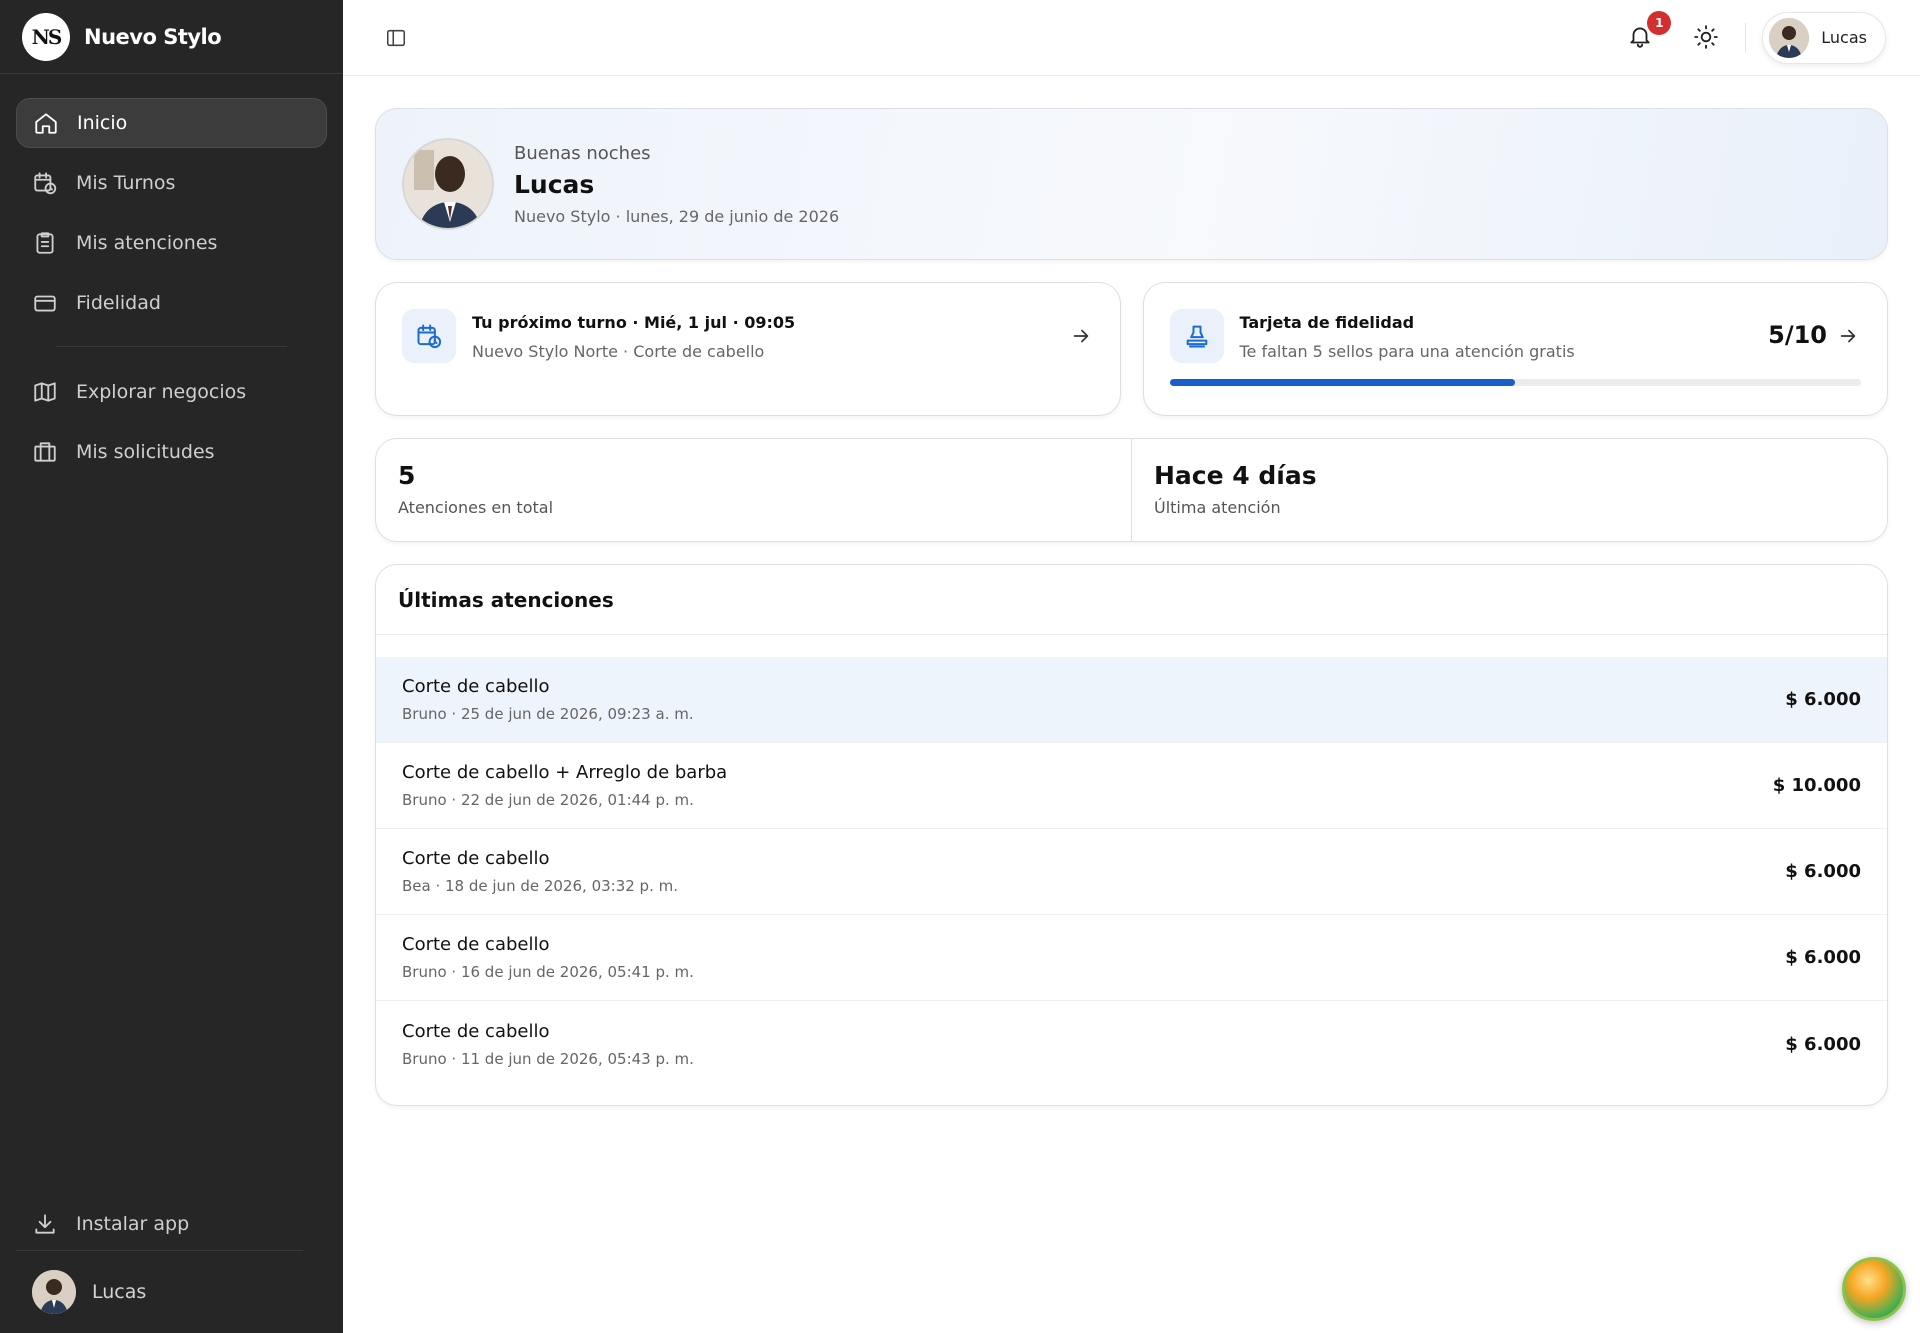 The image size is (1920, 1333). Describe the element at coordinates (118, 303) in the screenshot. I see `sidebar-item-label: Fidelidad` at that location.